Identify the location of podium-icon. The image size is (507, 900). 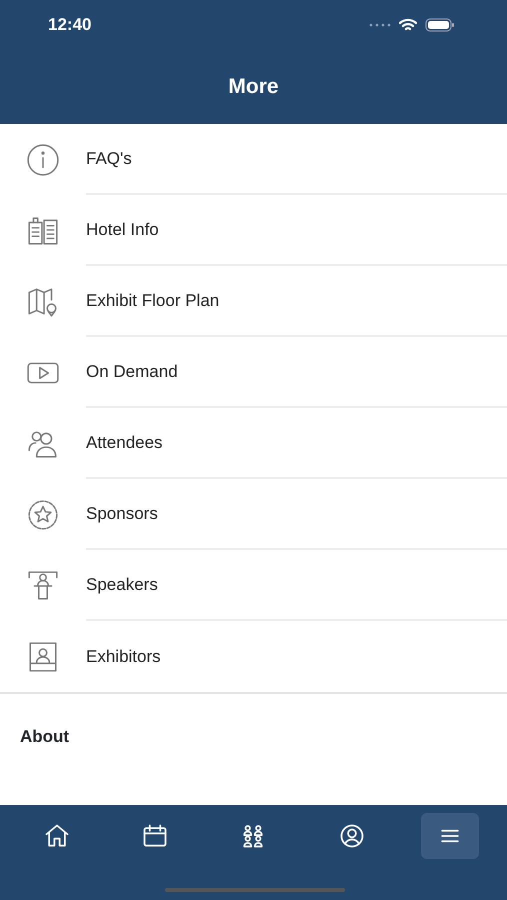
(43, 585).